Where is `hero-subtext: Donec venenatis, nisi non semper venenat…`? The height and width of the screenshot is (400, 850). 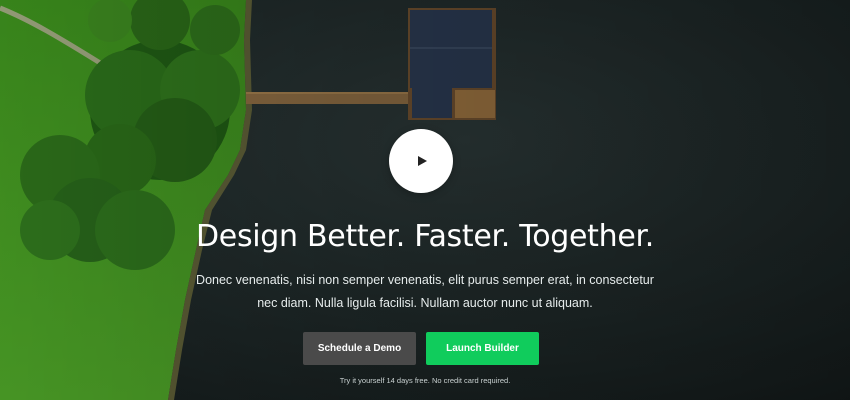
hero-subtext: Donec venenatis, nisi non semper venenat… is located at coordinates (425, 292).